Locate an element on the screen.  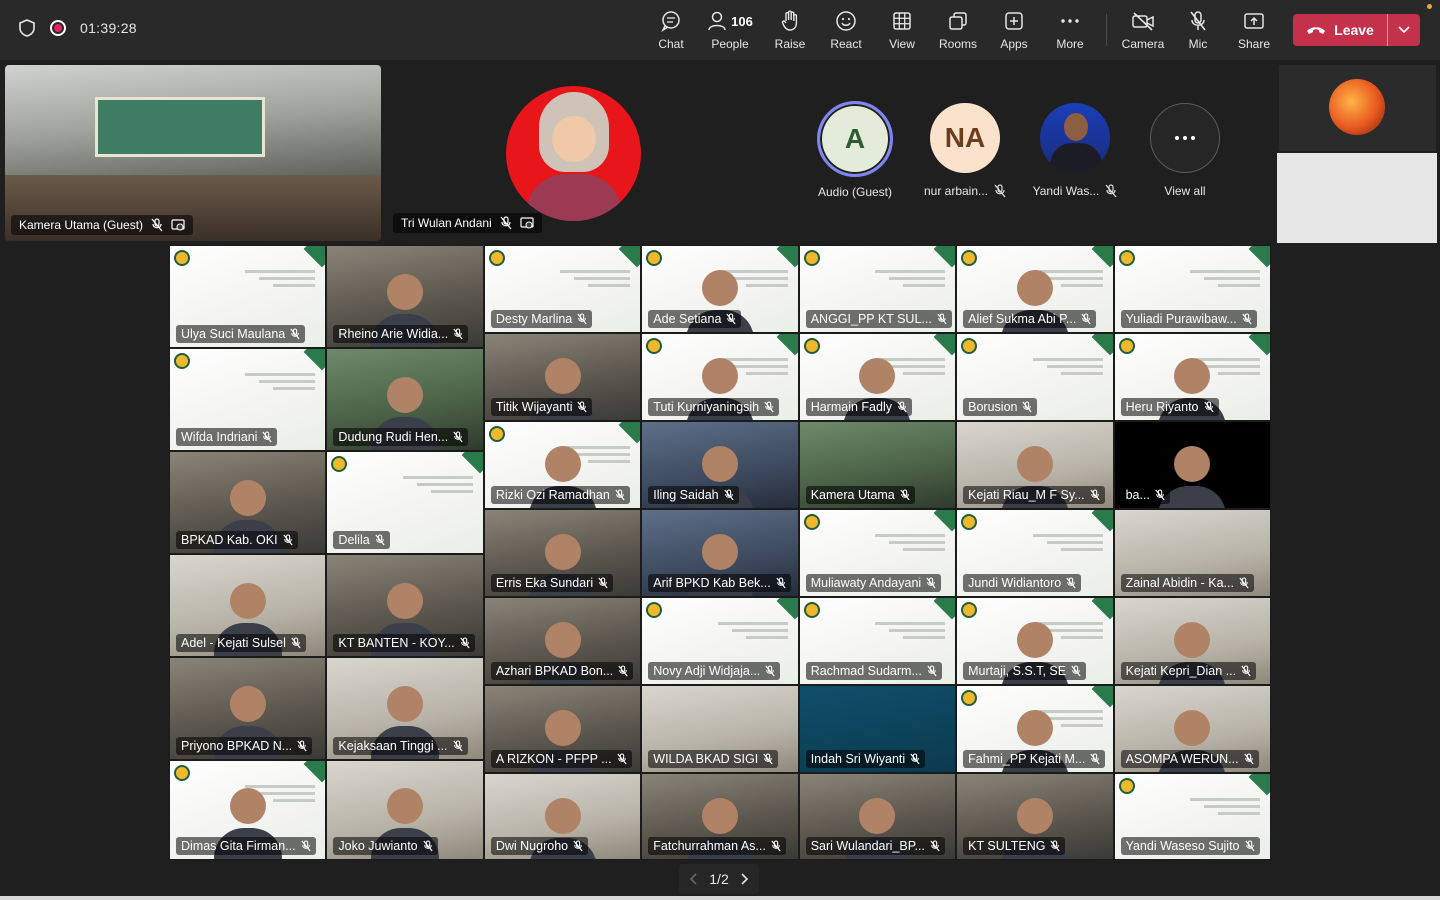
more-button: More is located at coordinates (1070, 32).